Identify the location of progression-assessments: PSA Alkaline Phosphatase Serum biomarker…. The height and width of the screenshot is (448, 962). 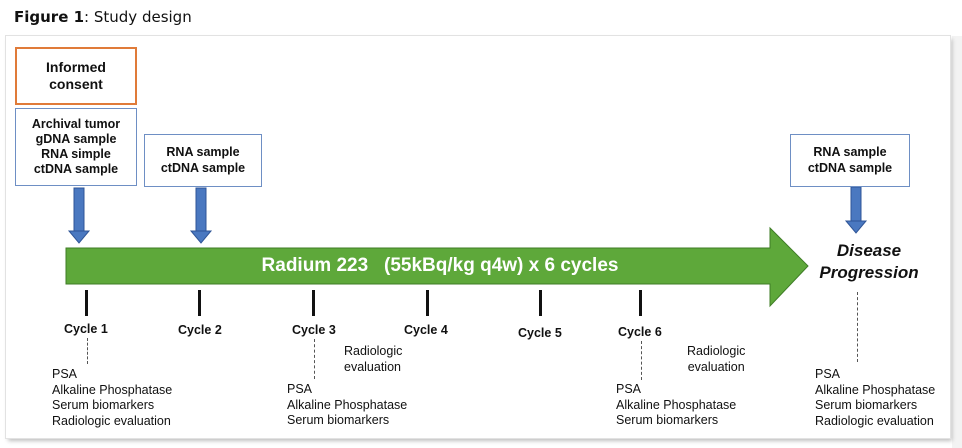
(875, 397).